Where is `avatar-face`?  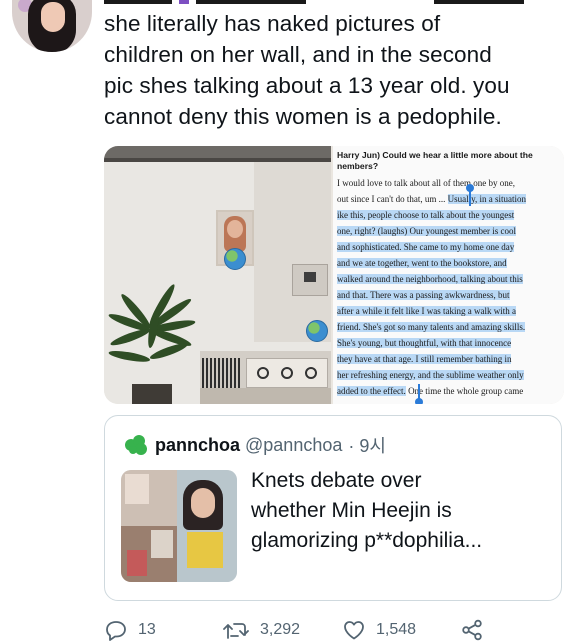
avatar-face is located at coordinates (53, 17).